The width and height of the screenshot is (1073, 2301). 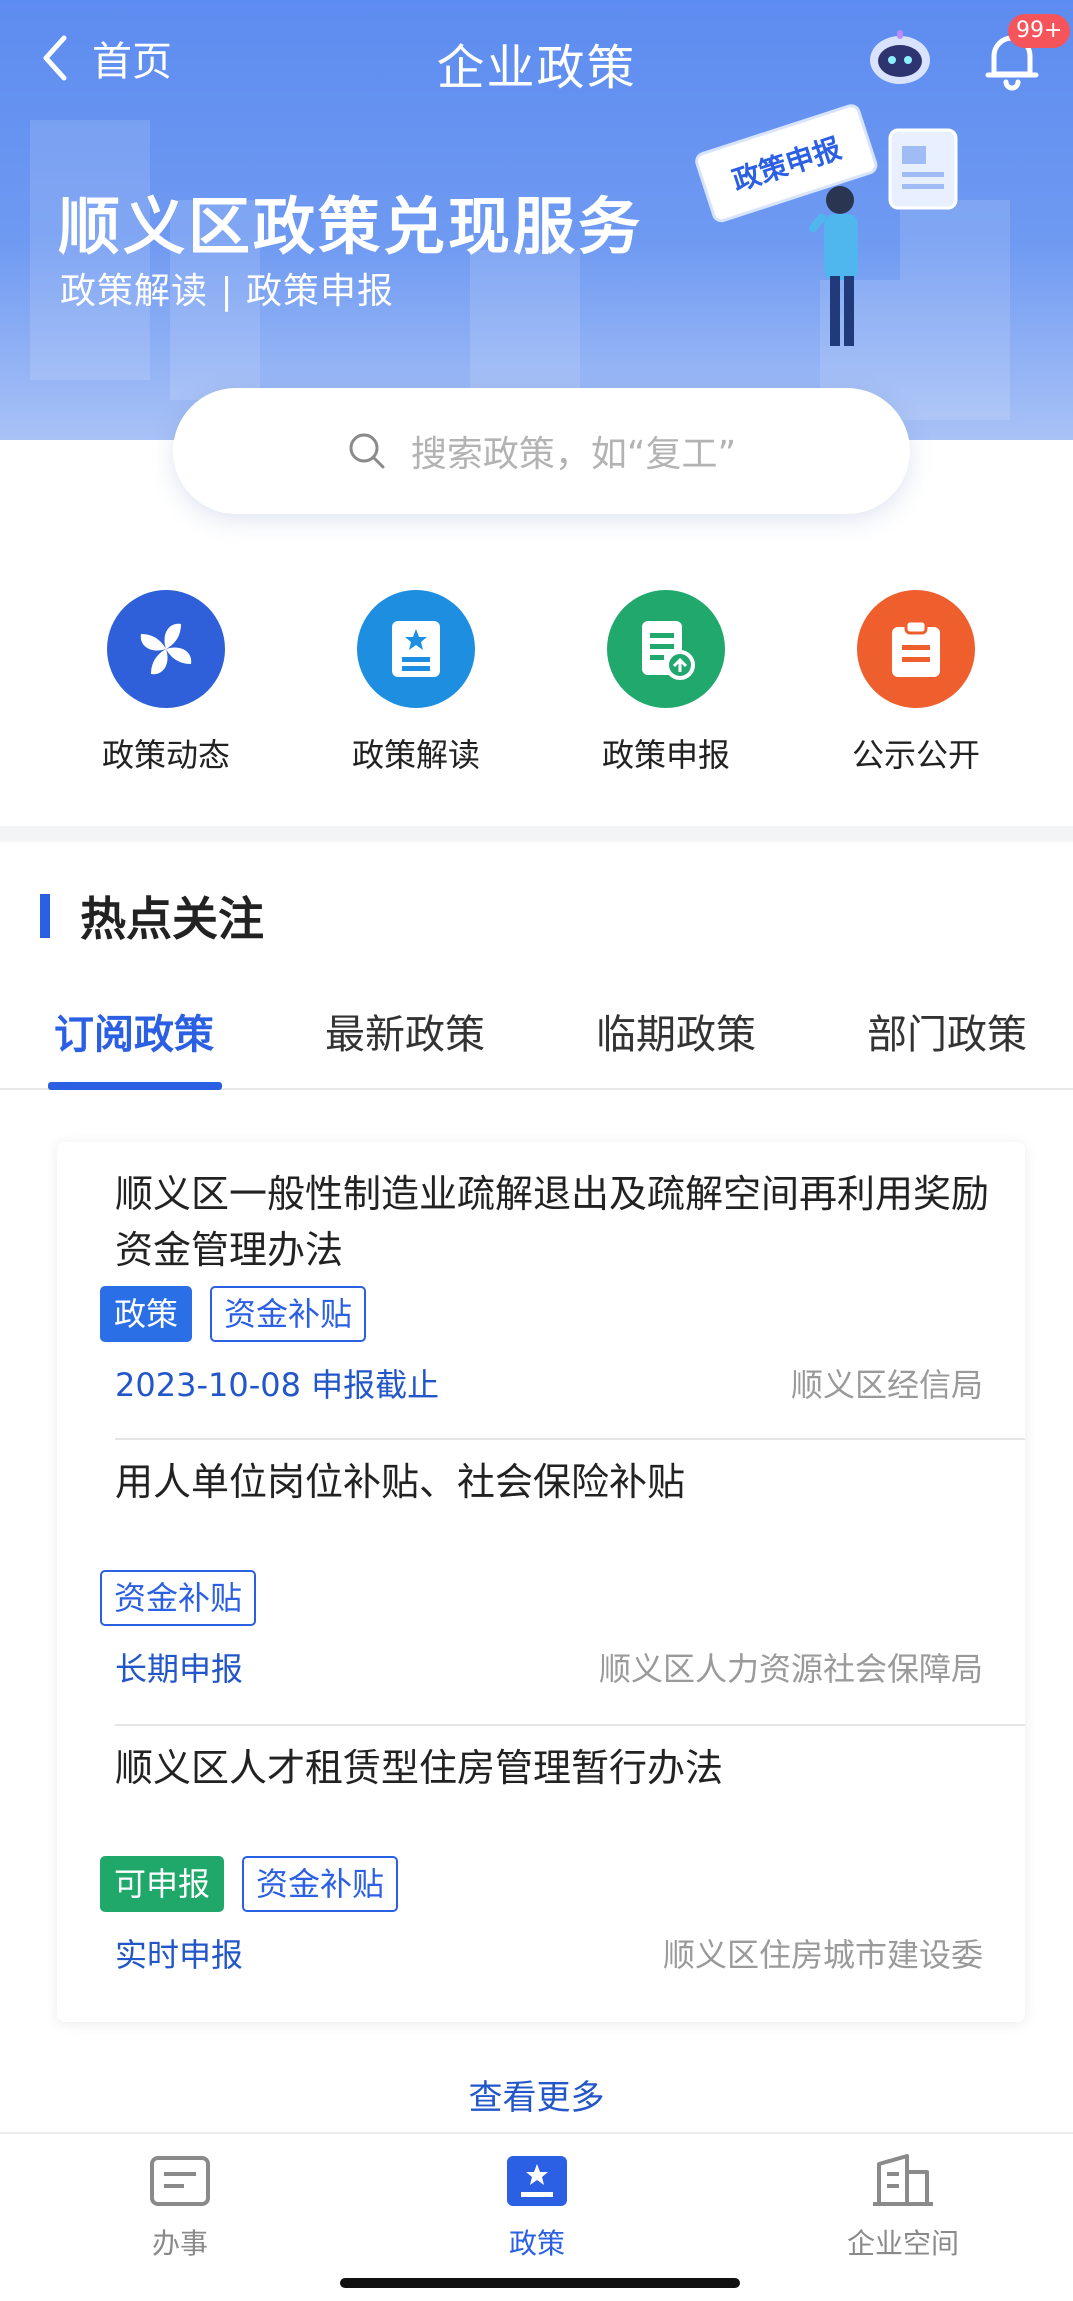 What do you see at coordinates (537, 2181) in the screenshot?
I see `policy-icon` at bounding box center [537, 2181].